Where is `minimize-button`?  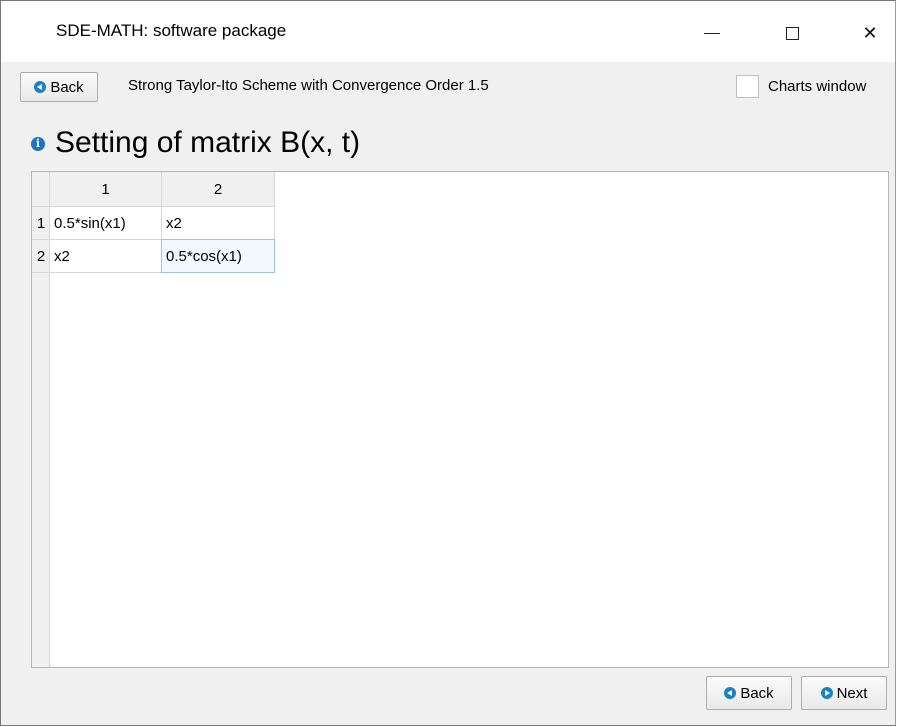
minimize-button is located at coordinates (712, 33).